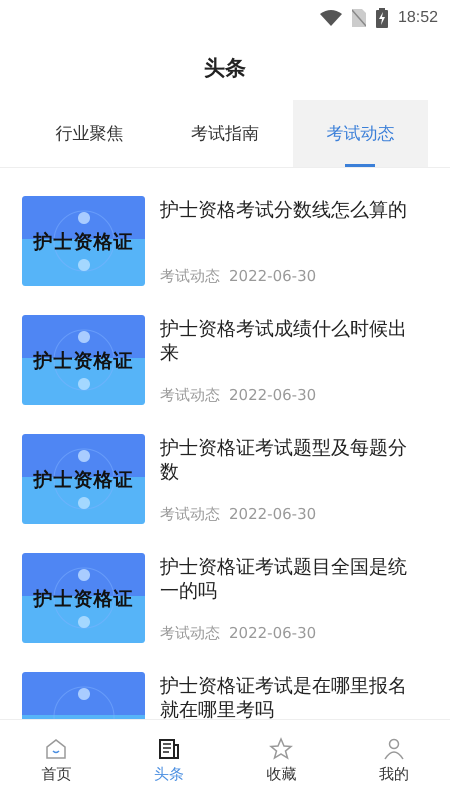 The image size is (450, 800). I want to click on home-icon, so click(56, 748).